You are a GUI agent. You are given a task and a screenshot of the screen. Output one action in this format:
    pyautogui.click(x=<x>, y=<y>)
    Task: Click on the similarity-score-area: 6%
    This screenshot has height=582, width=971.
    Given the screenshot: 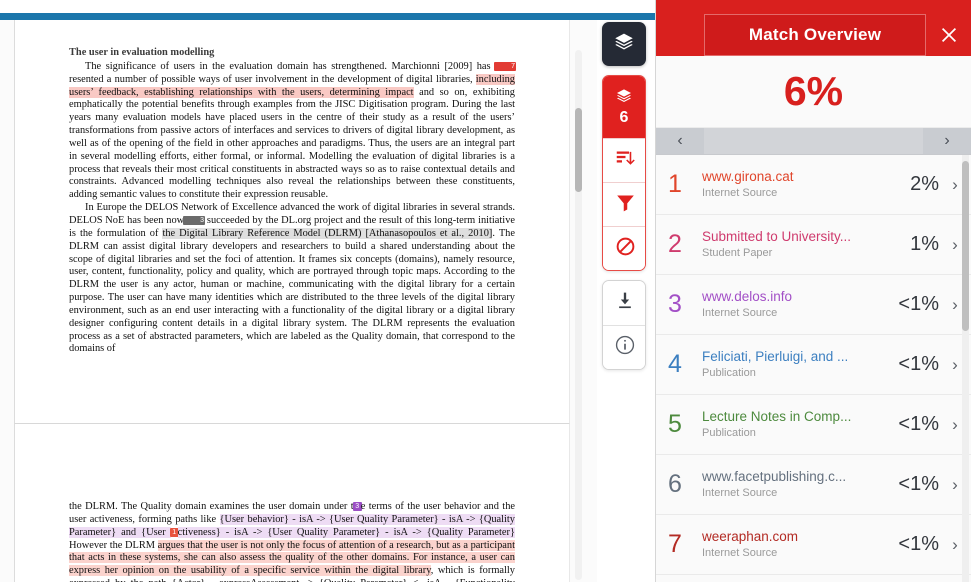 What is the action you would take?
    pyautogui.click(x=813, y=92)
    